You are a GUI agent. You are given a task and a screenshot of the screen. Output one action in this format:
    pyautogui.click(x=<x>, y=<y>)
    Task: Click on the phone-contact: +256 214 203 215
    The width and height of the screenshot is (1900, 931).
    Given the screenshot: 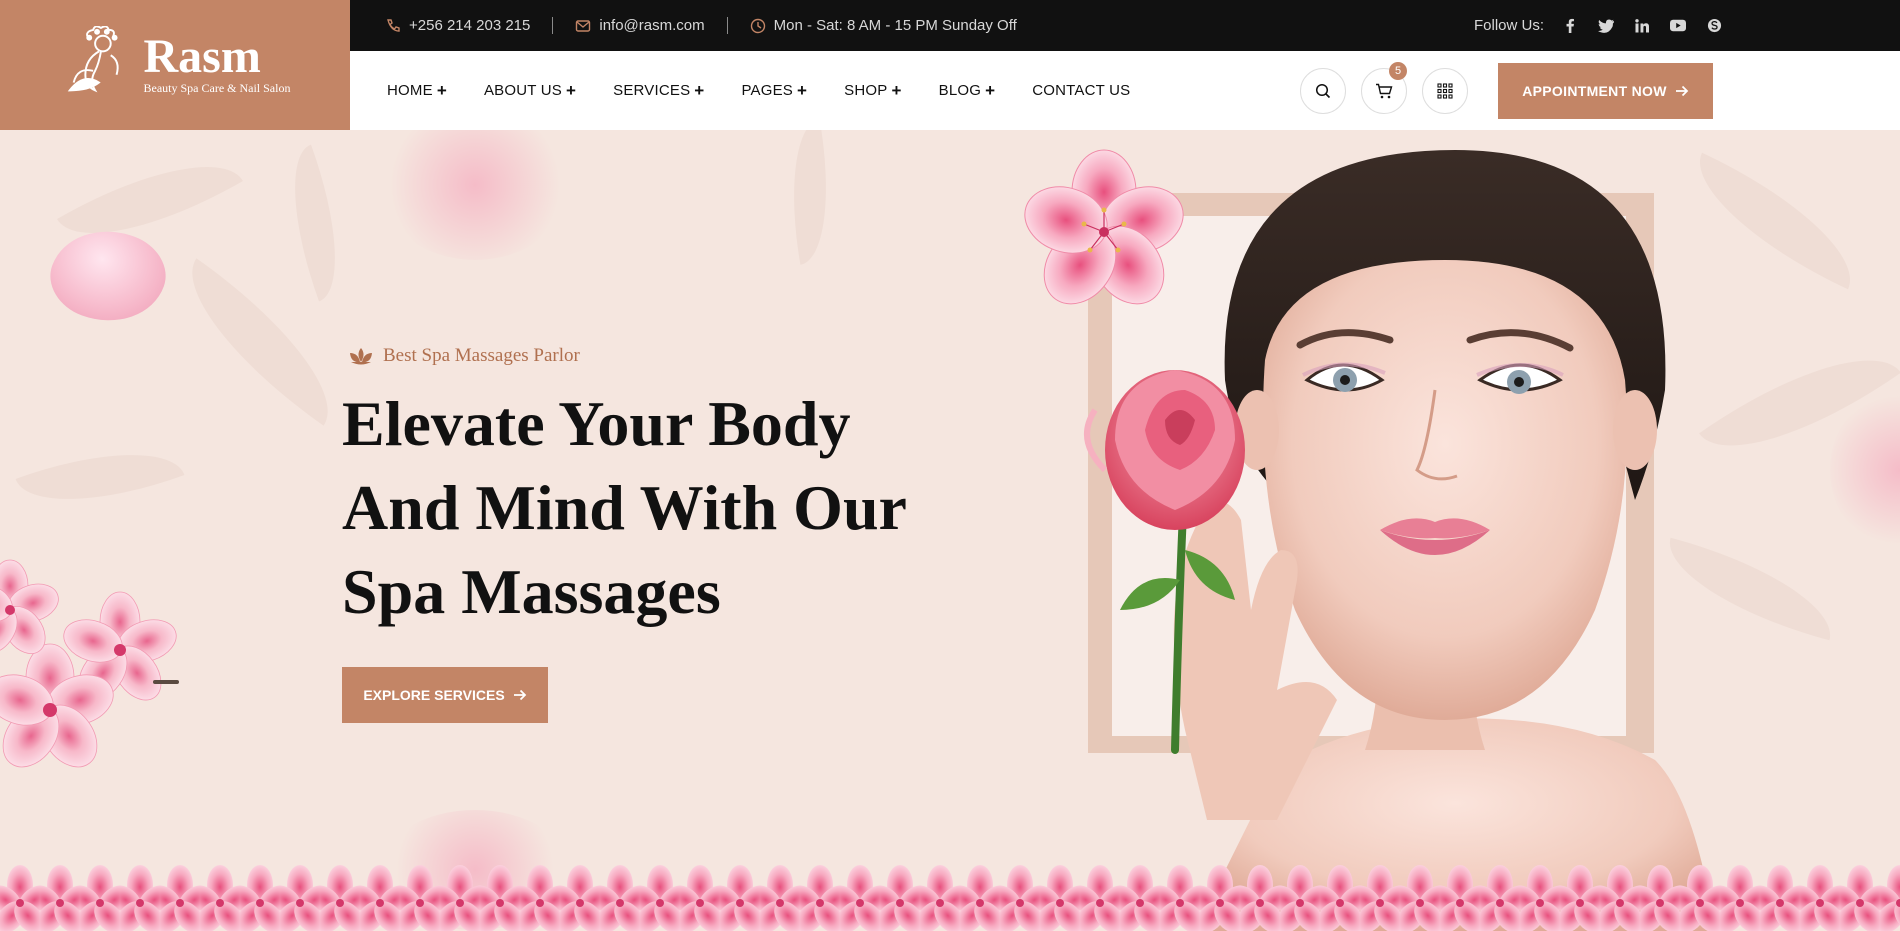 What is the action you would take?
    pyautogui.click(x=452, y=25)
    